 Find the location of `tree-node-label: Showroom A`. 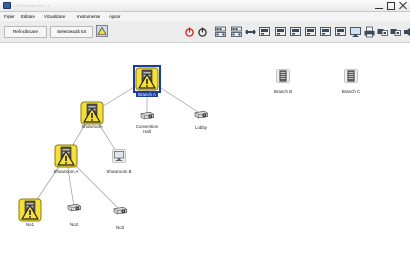

tree-node-label: Showroom A is located at coordinates (66, 171).